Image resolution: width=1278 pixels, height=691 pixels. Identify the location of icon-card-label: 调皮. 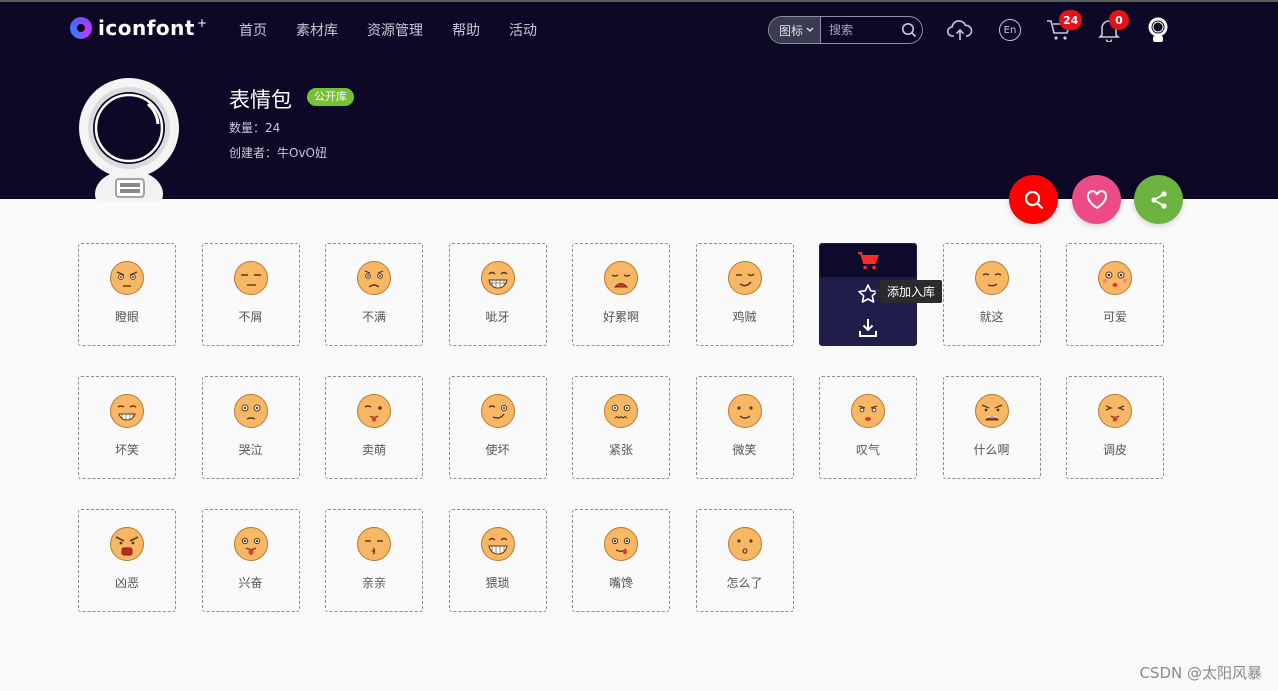
(1114, 450).